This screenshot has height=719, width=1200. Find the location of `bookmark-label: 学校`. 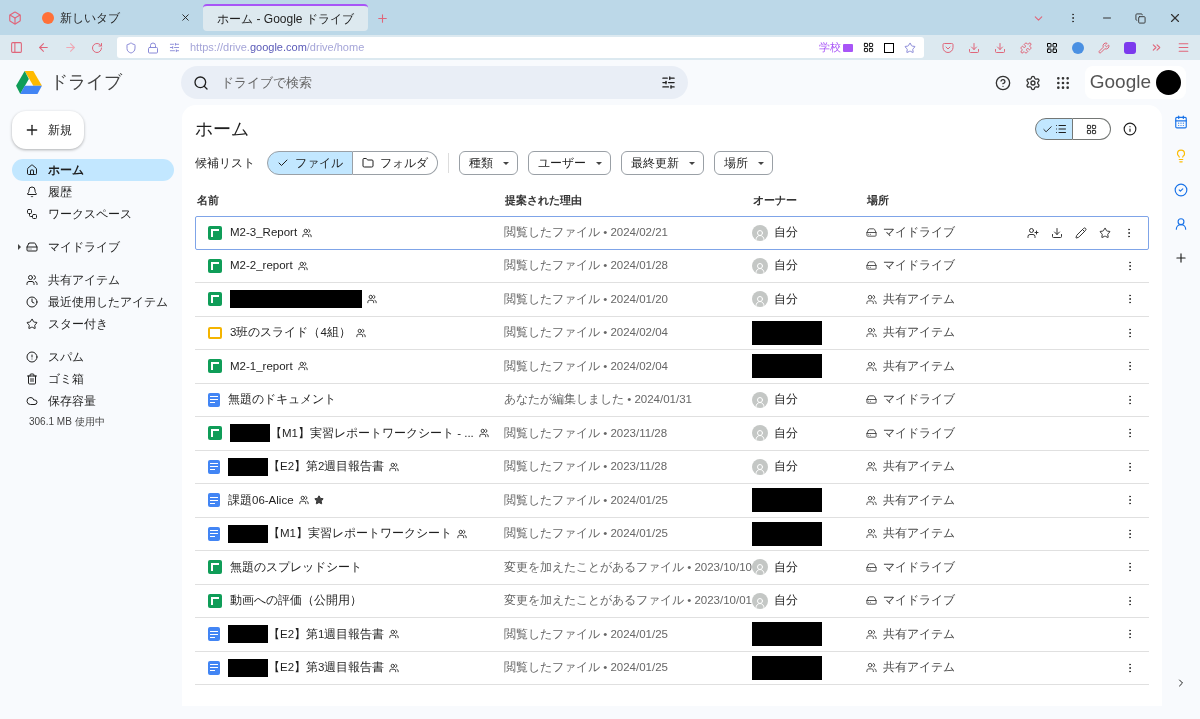

bookmark-label: 学校 is located at coordinates (830, 47).